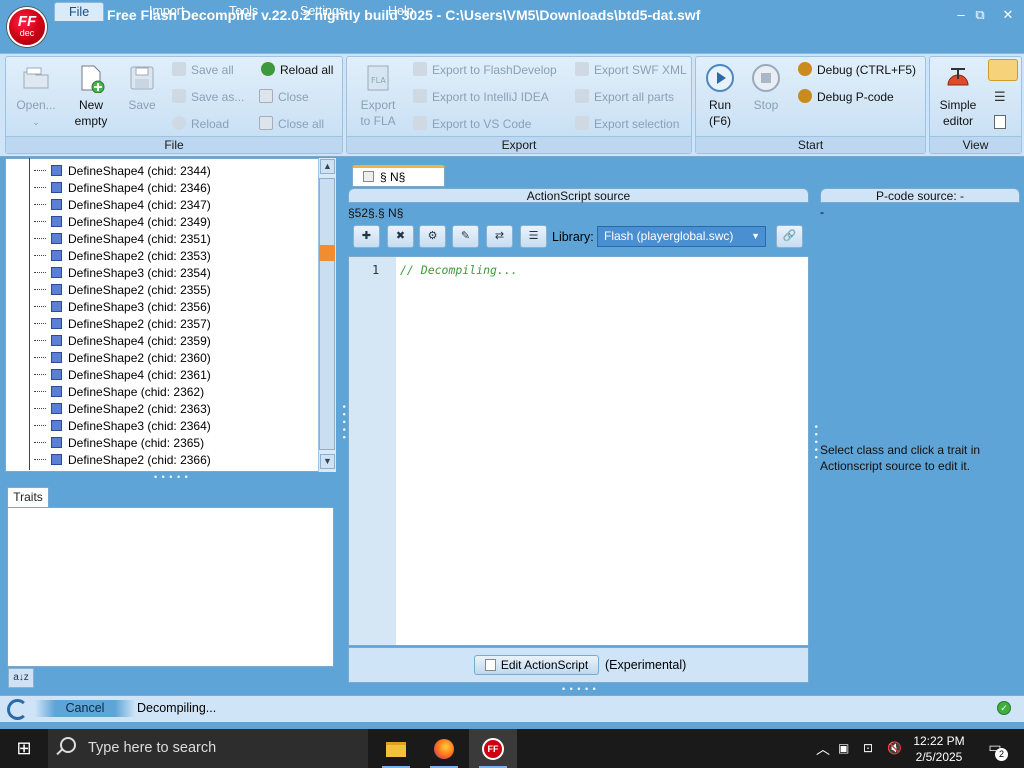 This screenshot has height=768, width=1024. I want to click on tree-item: DefineShape2 (chid: 2357), so click(108, 324).